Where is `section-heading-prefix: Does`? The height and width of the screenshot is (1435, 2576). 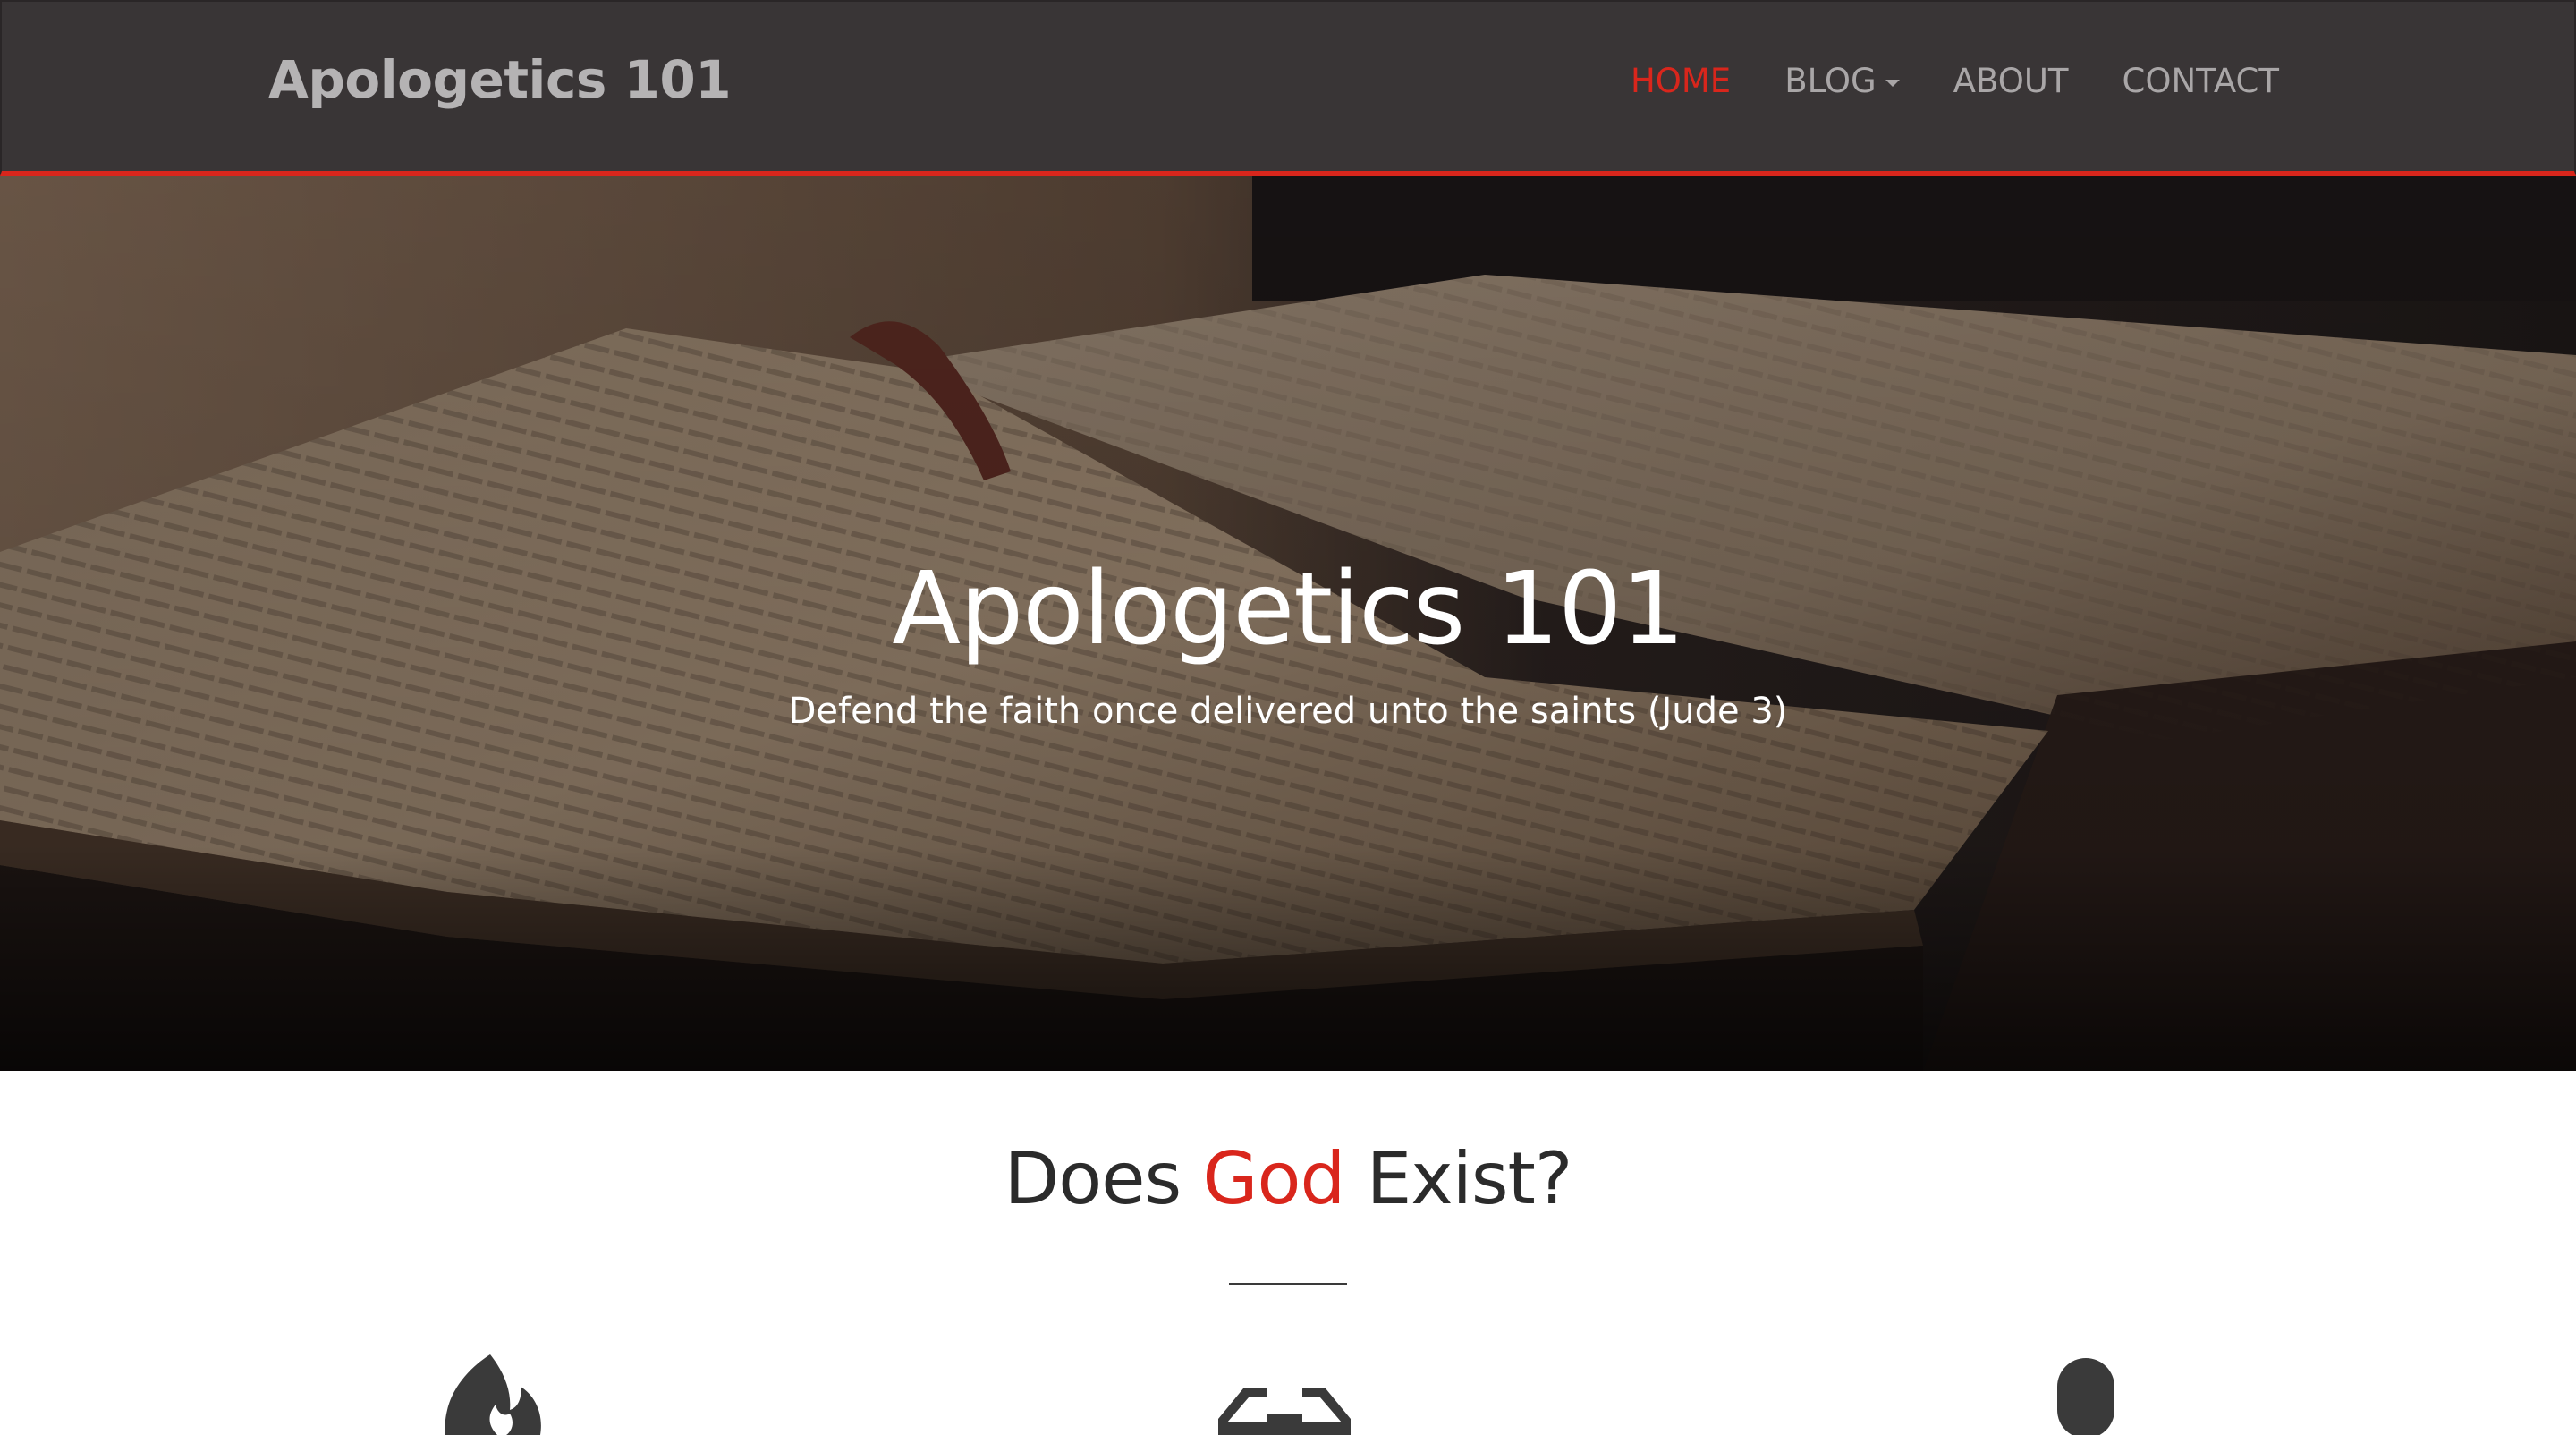 section-heading-prefix: Does is located at coordinates (1103, 1178).